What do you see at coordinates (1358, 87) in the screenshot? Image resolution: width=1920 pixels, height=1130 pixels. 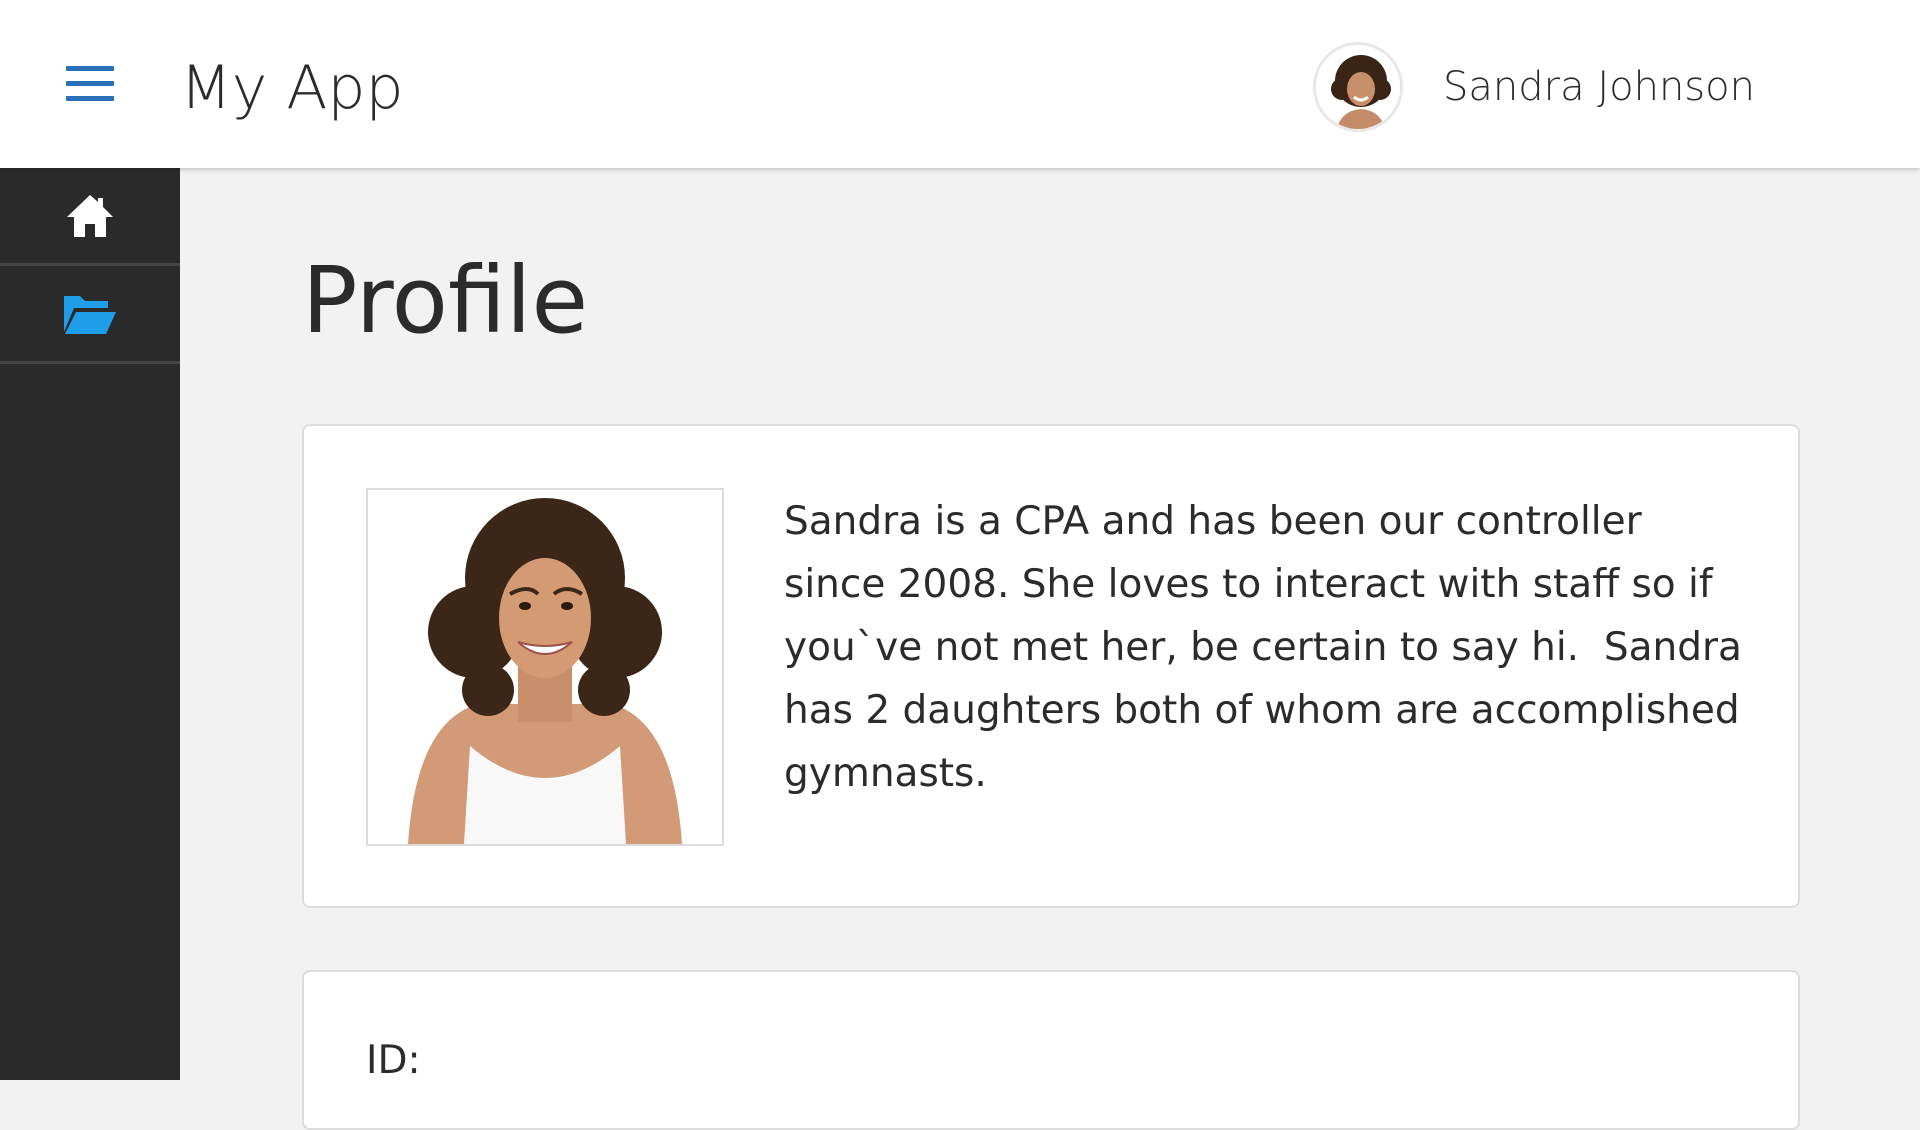 I see `user-avatar` at bounding box center [1358, 87].